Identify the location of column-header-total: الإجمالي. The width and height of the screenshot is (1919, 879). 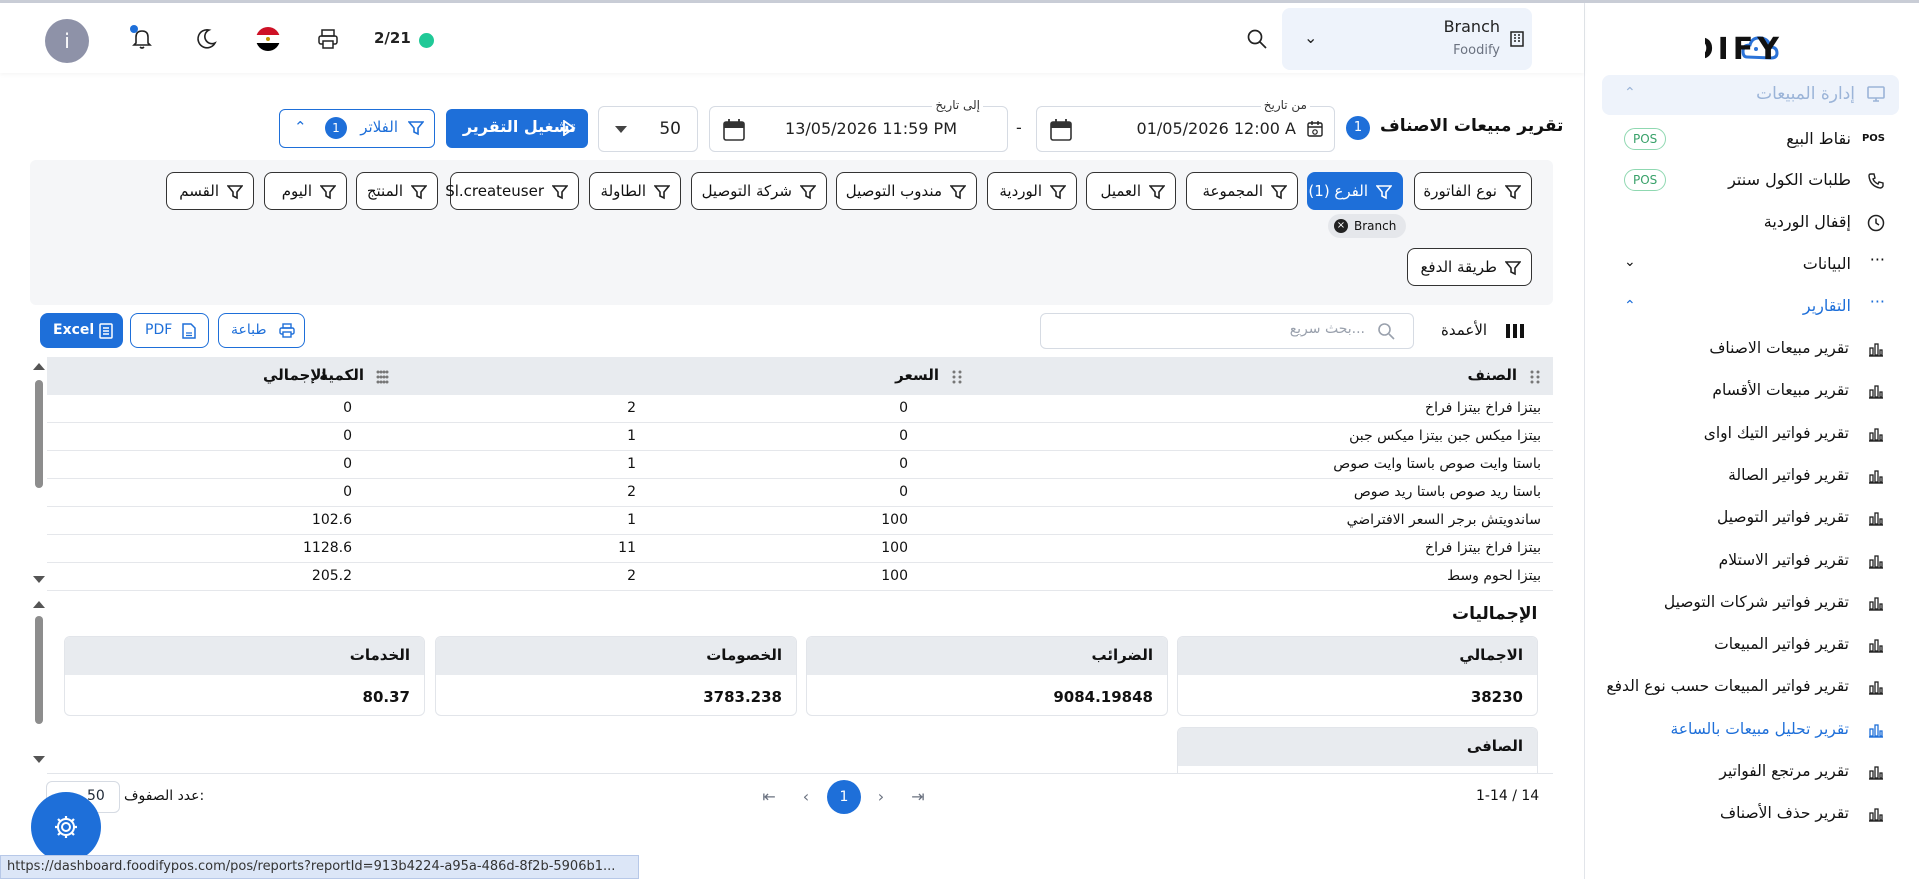
(295, 375).